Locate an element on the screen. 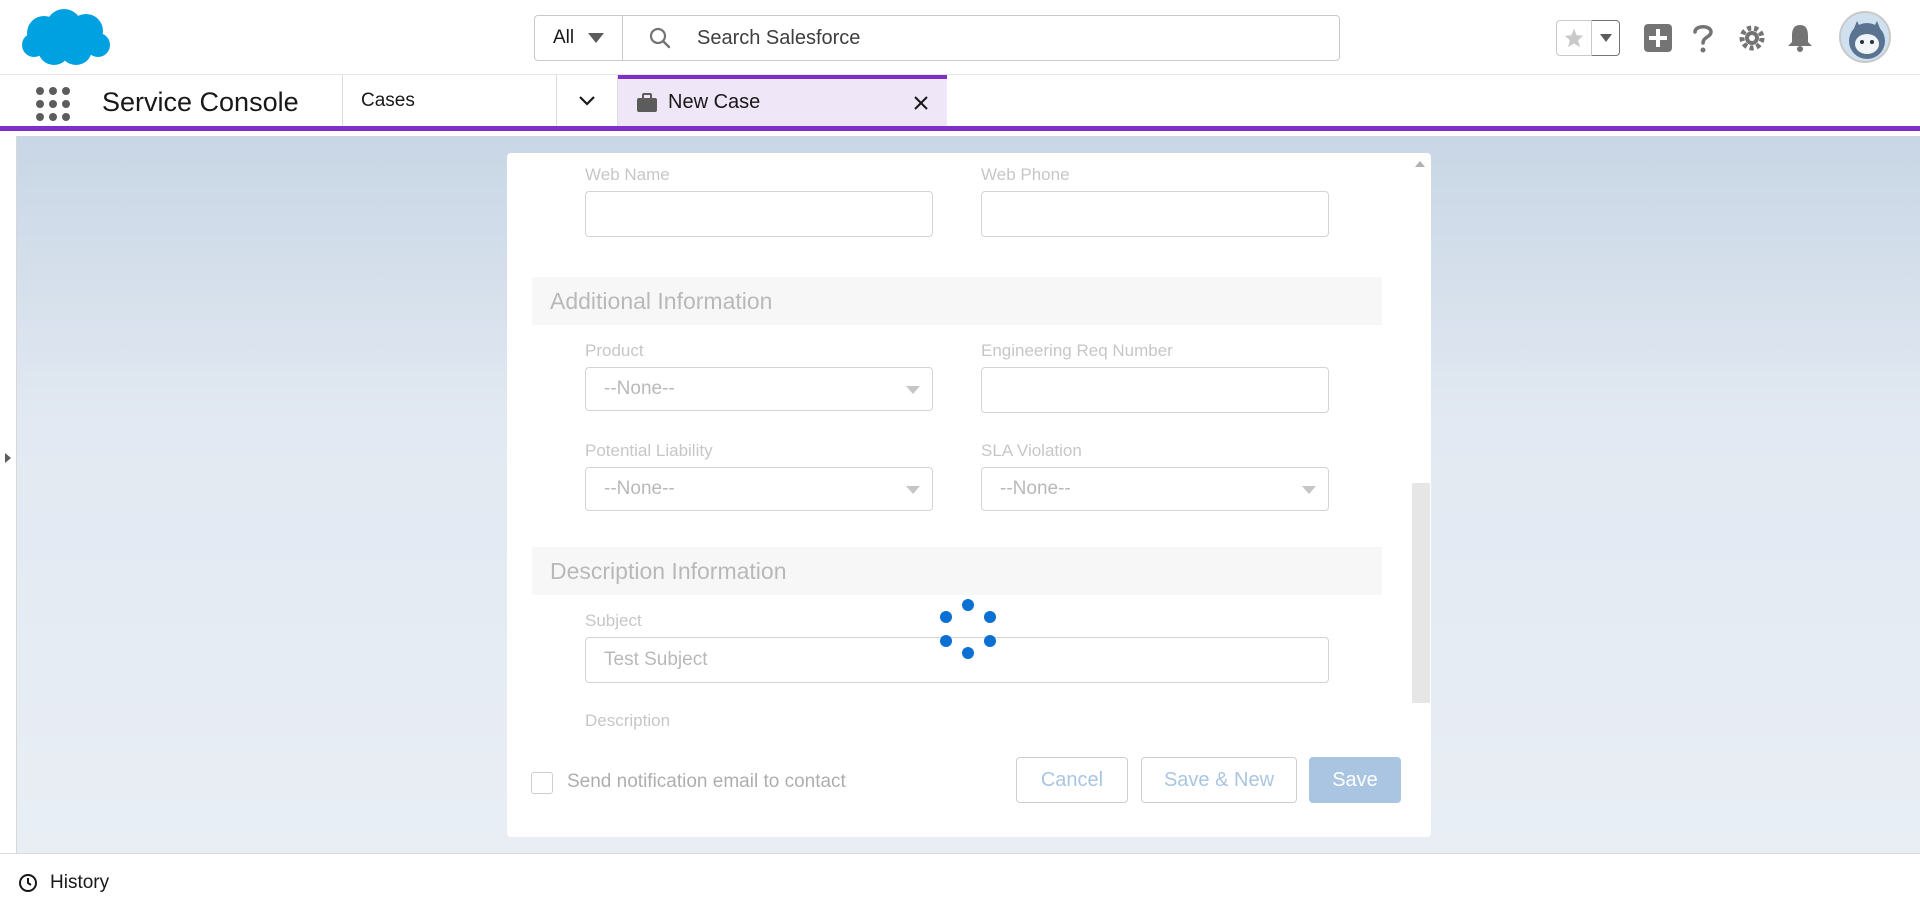  search-input: Search Salesforce is located at coordinates (981, 38).